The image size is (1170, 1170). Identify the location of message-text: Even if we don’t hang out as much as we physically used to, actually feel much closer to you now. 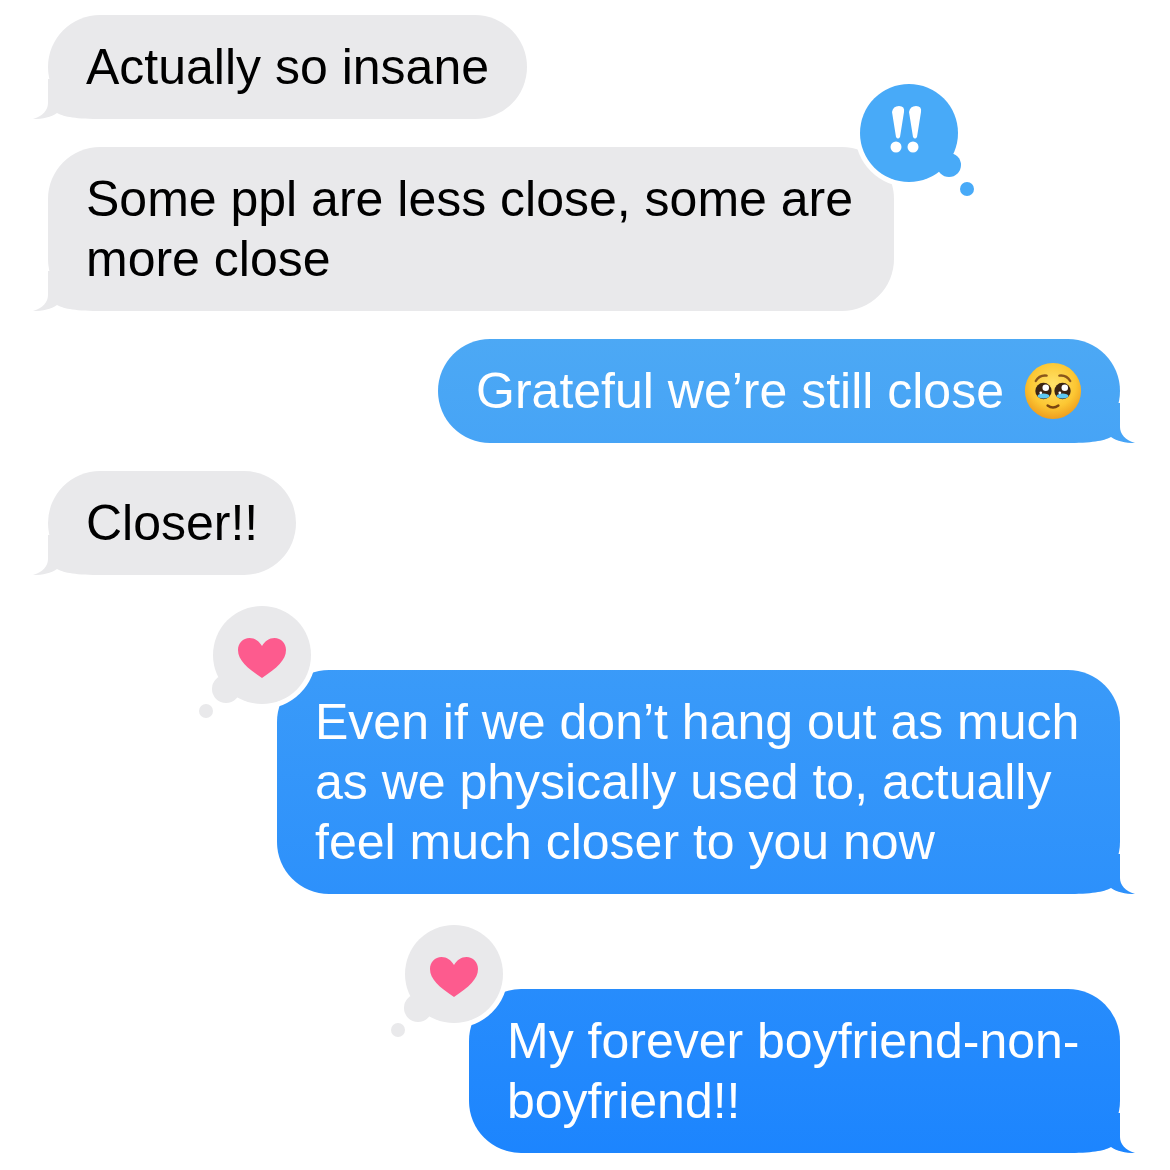
(697, 782).